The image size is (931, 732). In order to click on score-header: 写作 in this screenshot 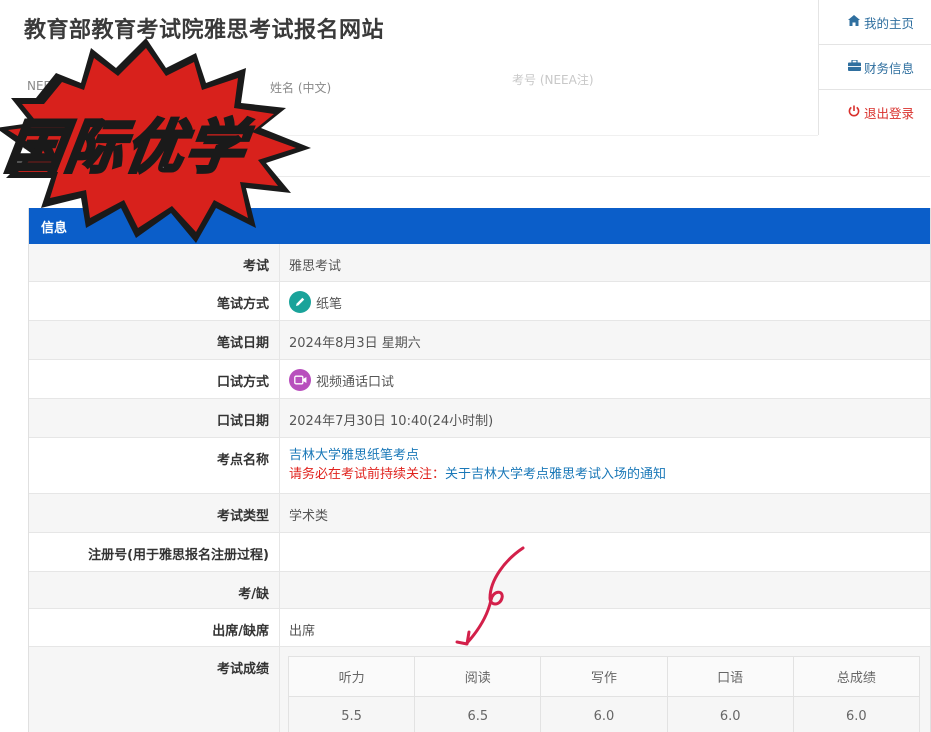, I will do `click(604, 676)`.